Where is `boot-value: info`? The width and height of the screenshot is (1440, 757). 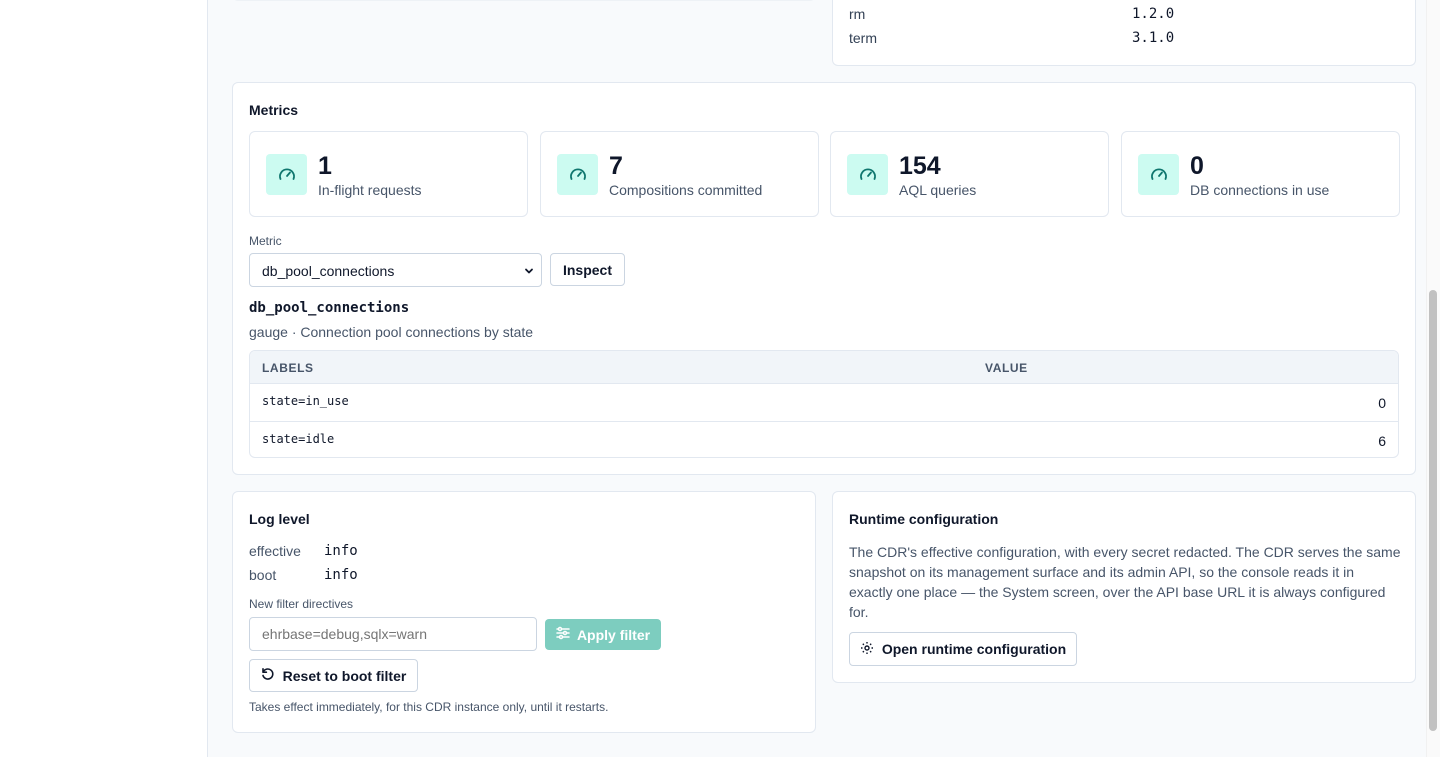 boot-value: info is located at coordinates (341, 575).